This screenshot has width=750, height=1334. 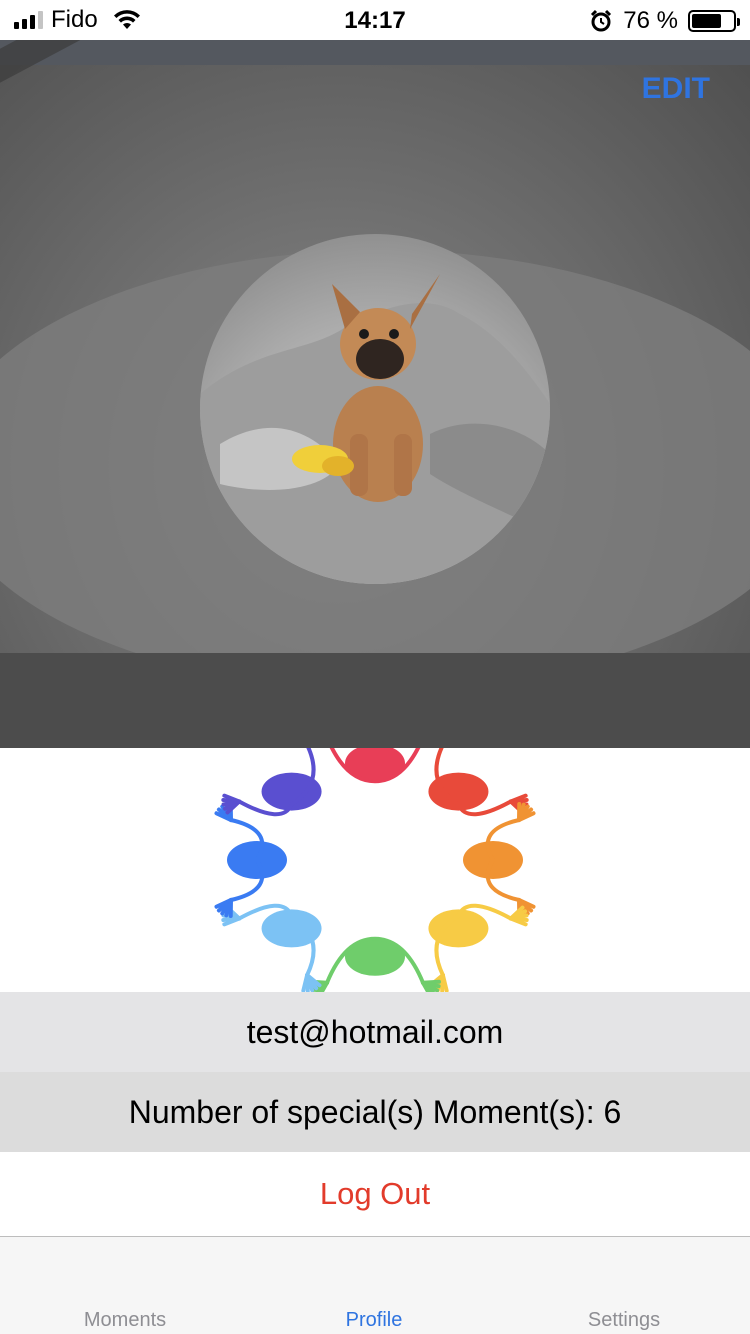 What do you see at coordinates (375, 700) in the screenshot?
I see `cover-photo-bottom` at bounding box center [375, 700].